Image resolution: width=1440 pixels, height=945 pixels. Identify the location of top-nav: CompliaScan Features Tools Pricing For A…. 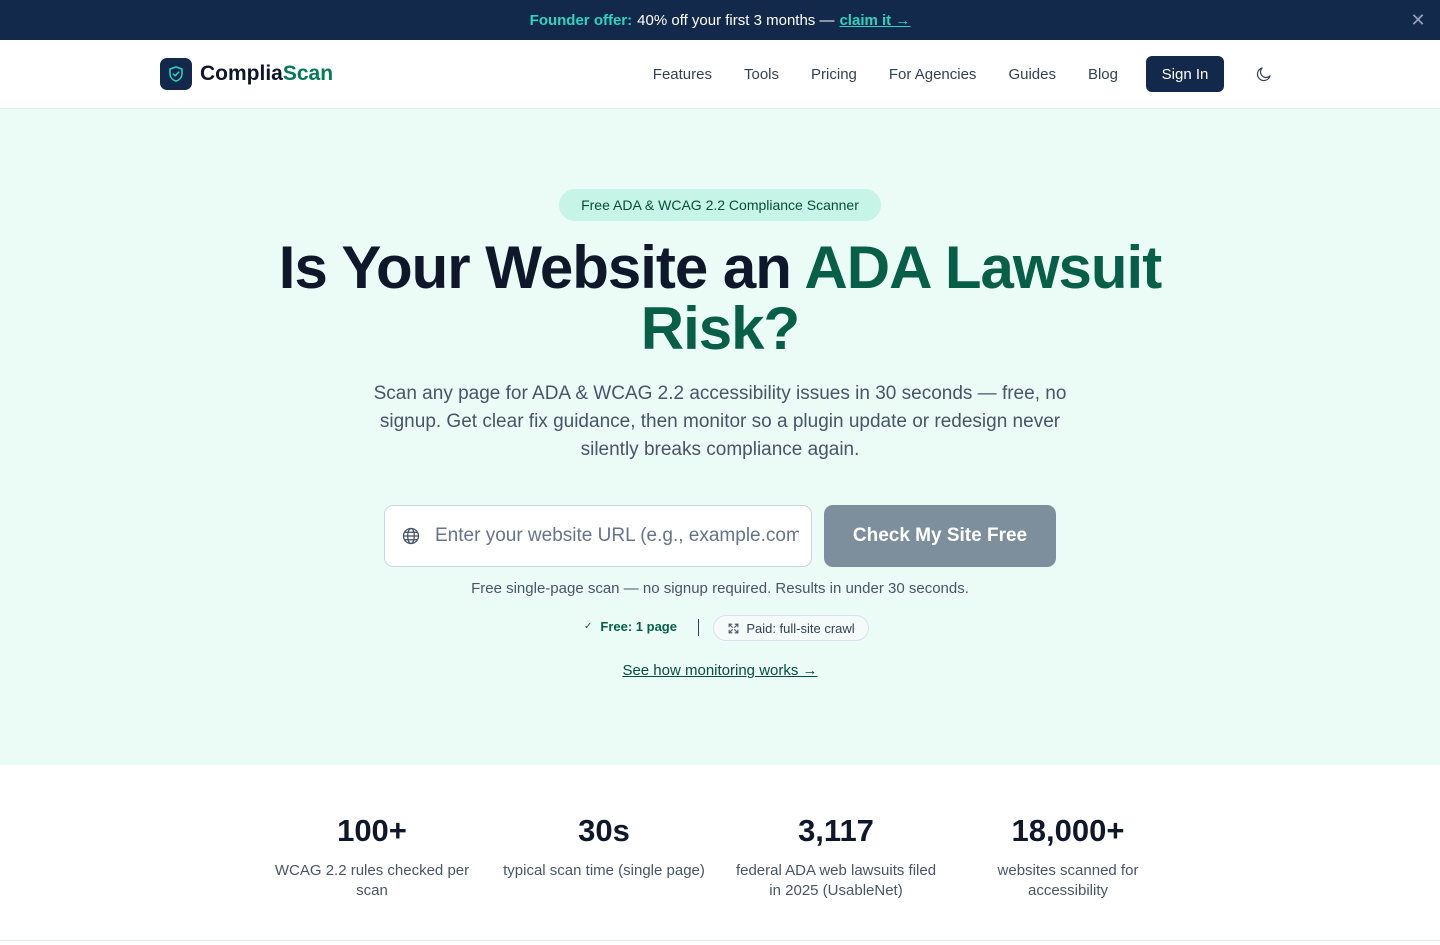
(720, 74).